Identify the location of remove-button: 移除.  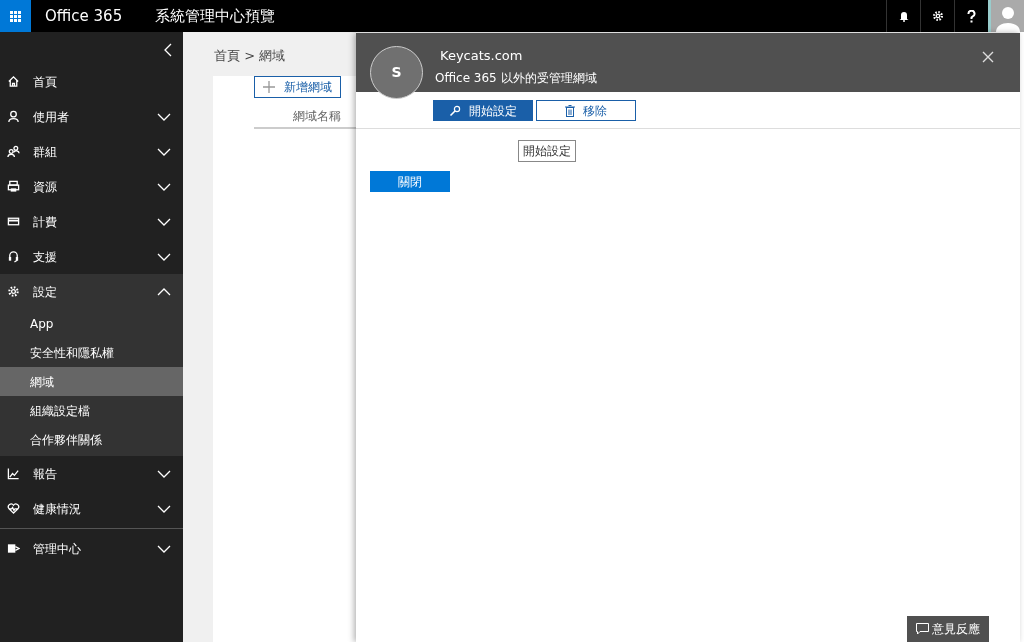
(586, 110).